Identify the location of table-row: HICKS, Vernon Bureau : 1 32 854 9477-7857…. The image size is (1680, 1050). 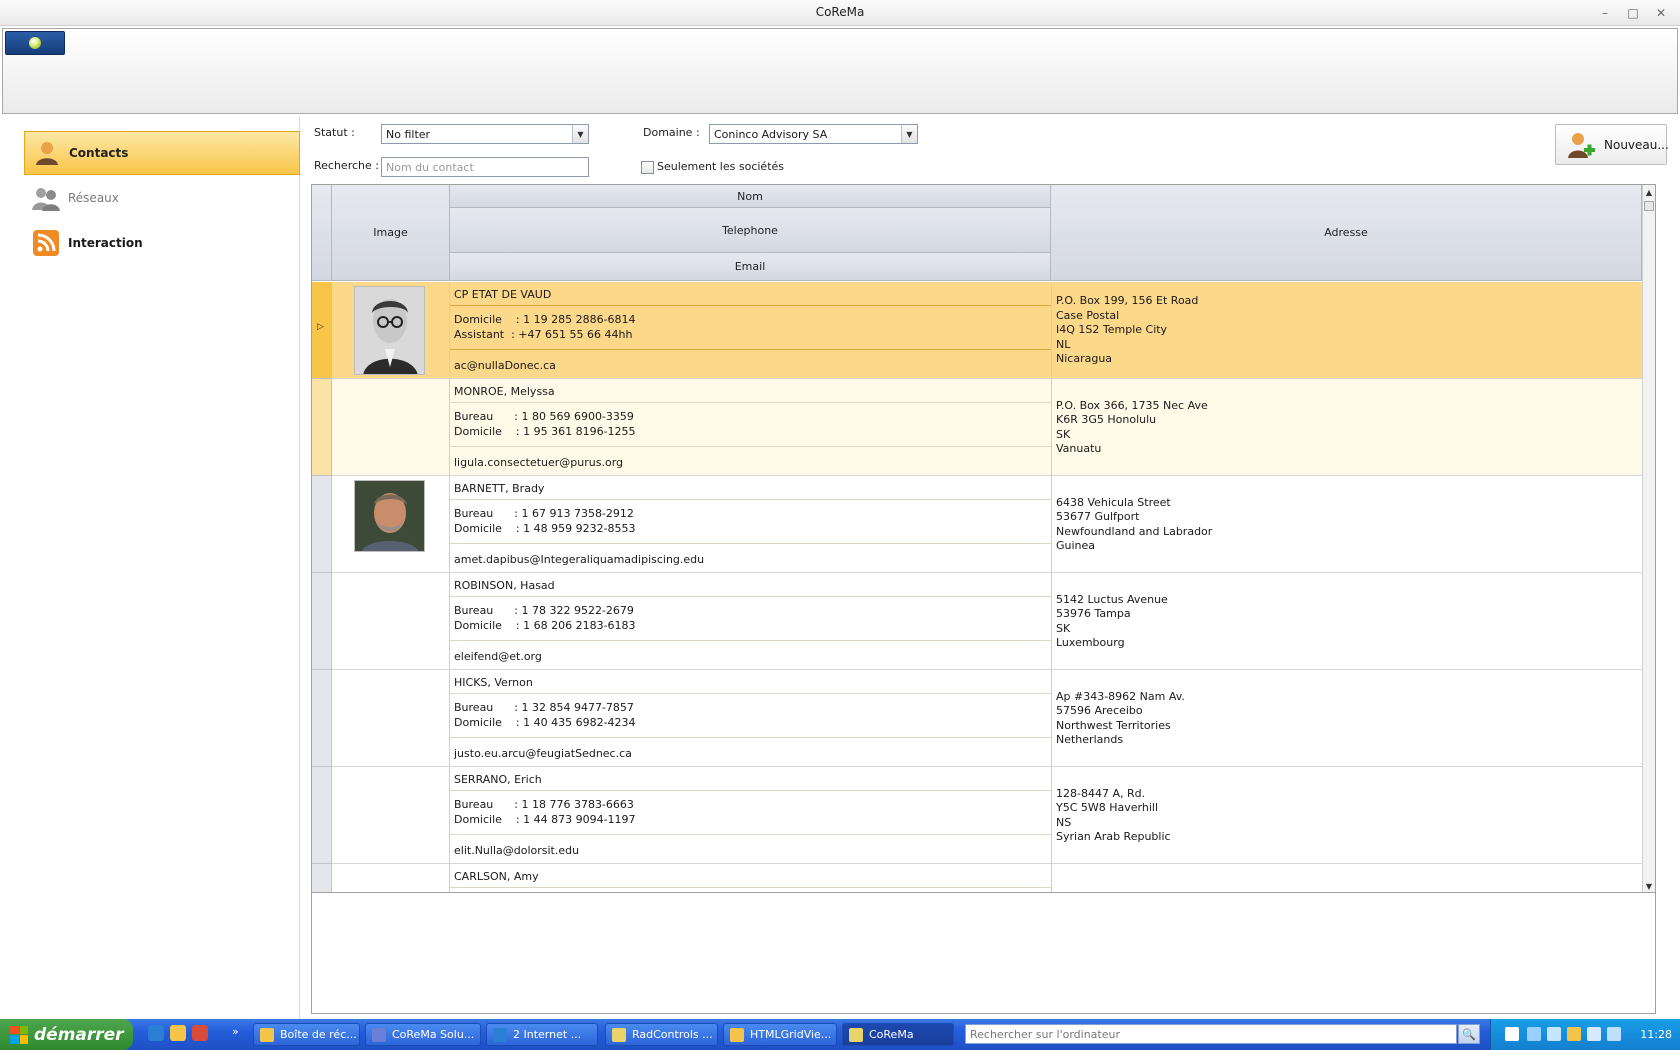
(987, 718).